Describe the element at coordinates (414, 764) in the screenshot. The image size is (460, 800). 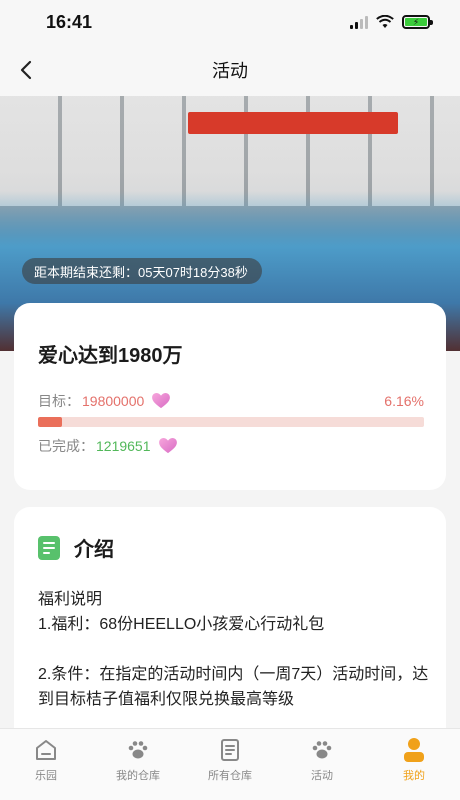
I see `tab-mine: 我的` at that location.